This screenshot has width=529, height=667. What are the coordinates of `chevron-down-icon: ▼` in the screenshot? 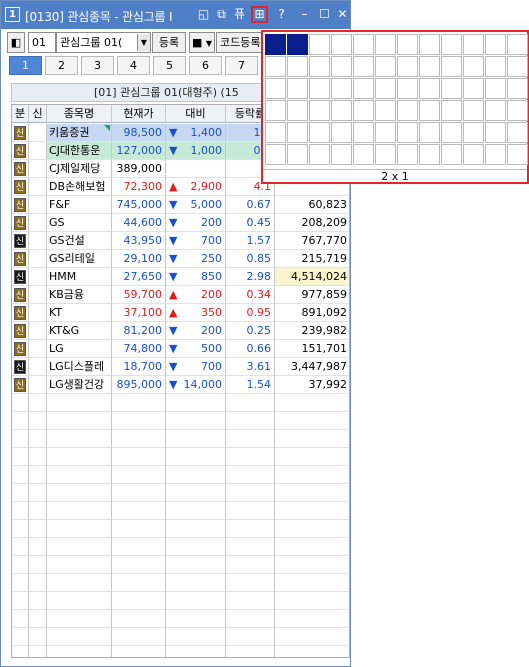 It's located at (143, 42).